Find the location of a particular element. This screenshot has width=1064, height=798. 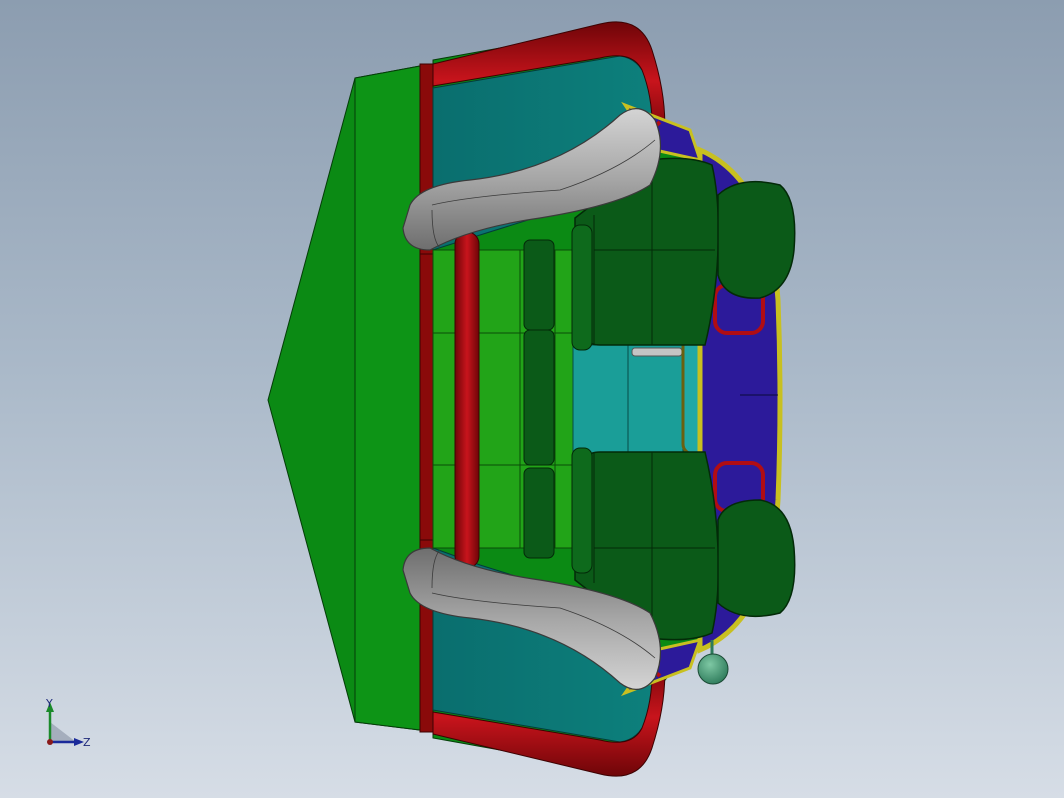

interior-floor is located at coordinates (503, 399).